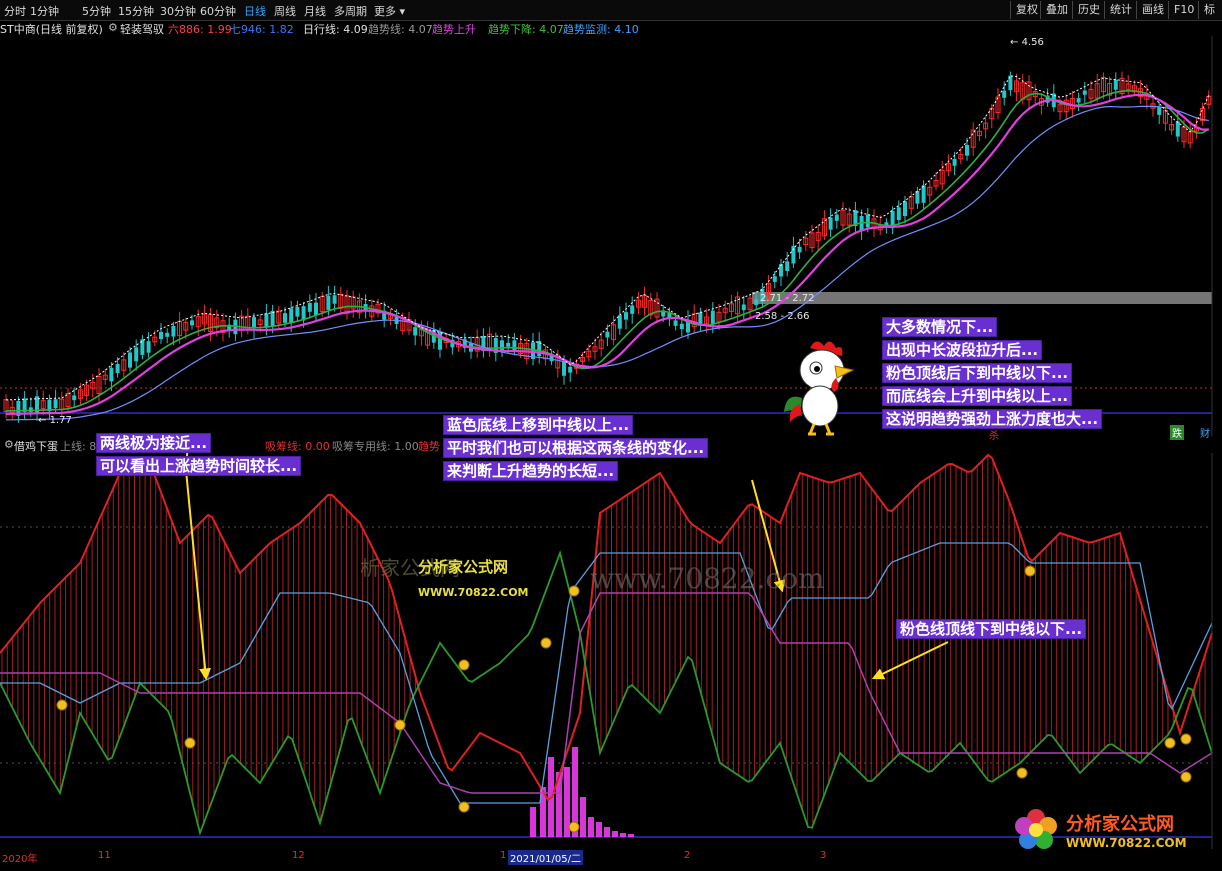 This screenshot has height=871, width=1222. I want to click on watermark-url-small: WWW.70822.COM, so click(473, 592).